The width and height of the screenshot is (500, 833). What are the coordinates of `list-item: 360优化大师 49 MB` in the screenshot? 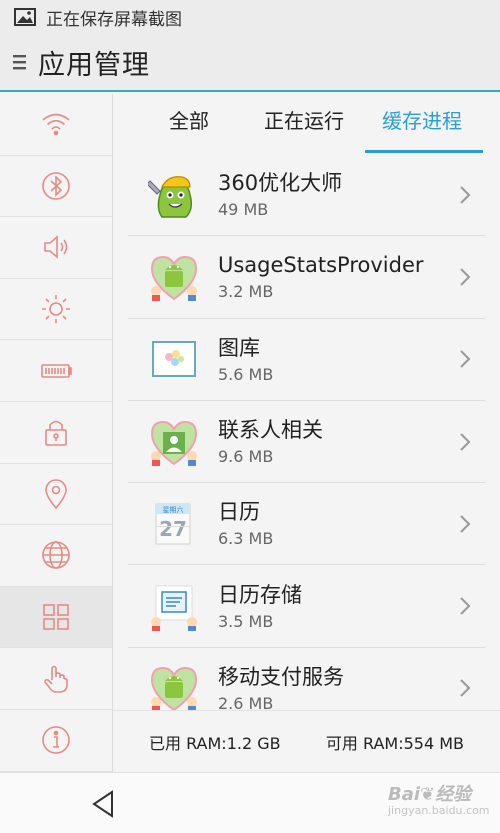 It's located at (306, 195).